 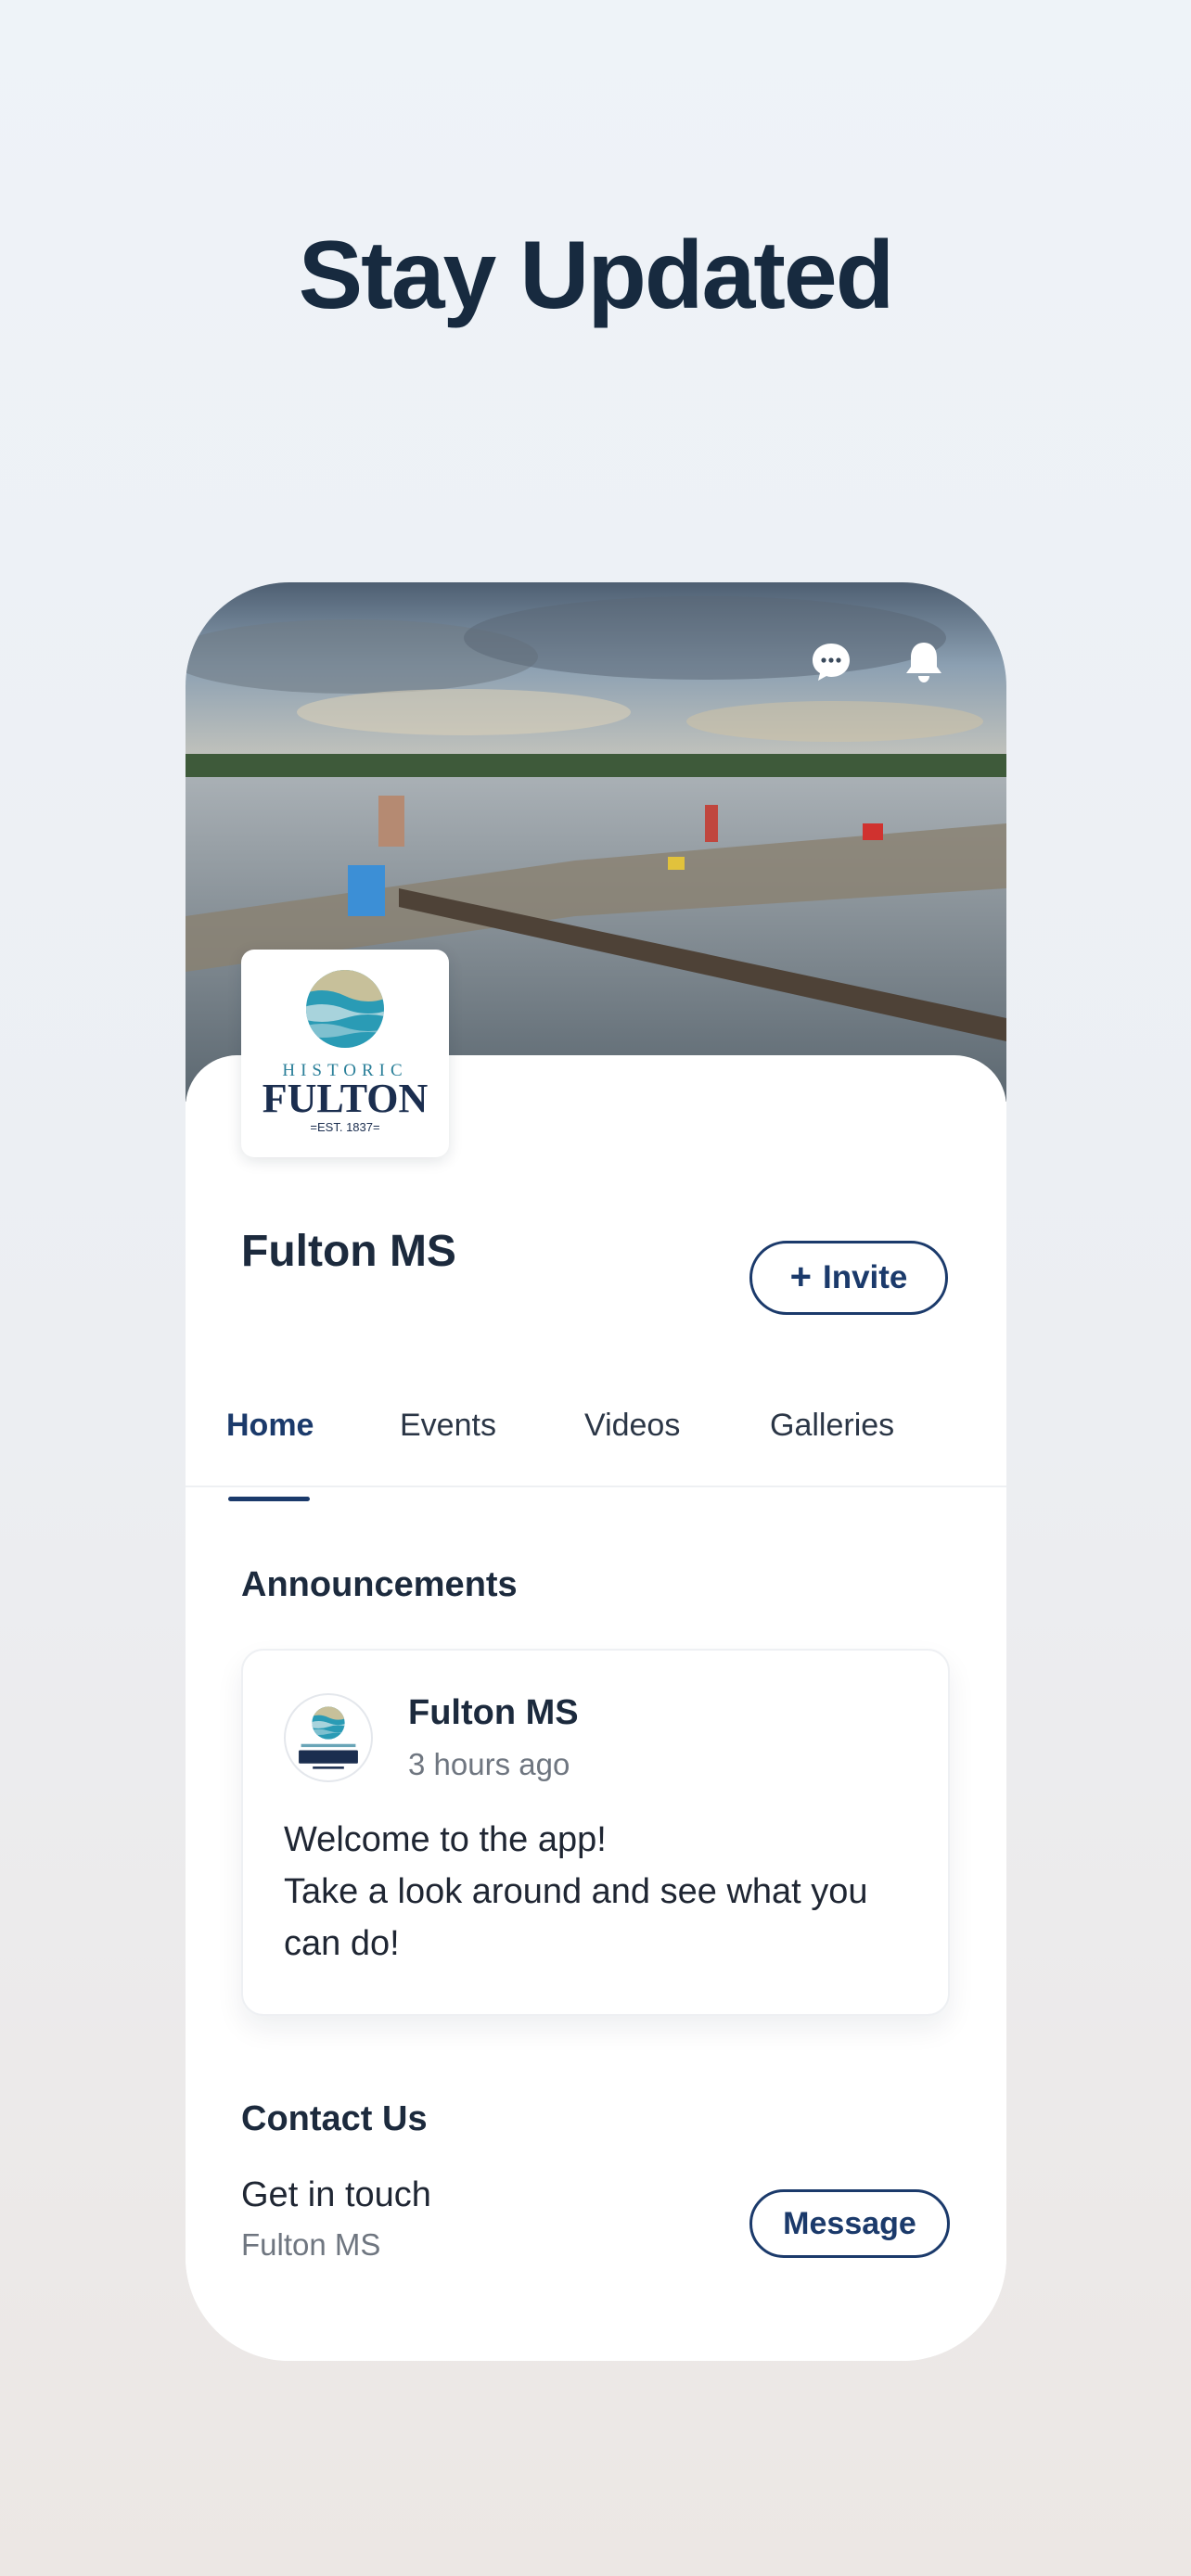 What do you see at coordinates (336, 2194) in the screenshot?
I see `contact-heading: Get in touch` at bounding box center [336, 2194].